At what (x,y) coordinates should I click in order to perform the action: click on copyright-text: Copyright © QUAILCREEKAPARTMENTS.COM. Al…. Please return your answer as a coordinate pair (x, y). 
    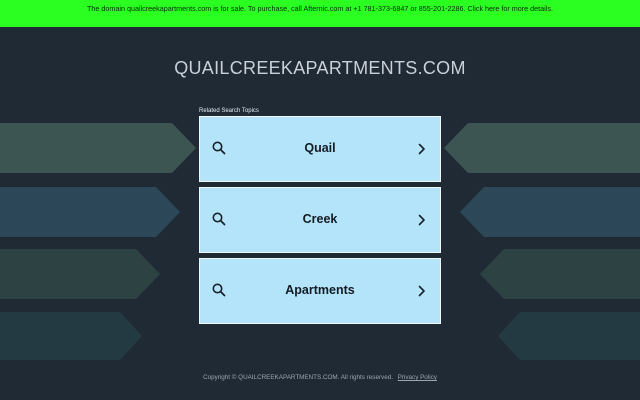
    Looking at the image, I should click on (298, 377).